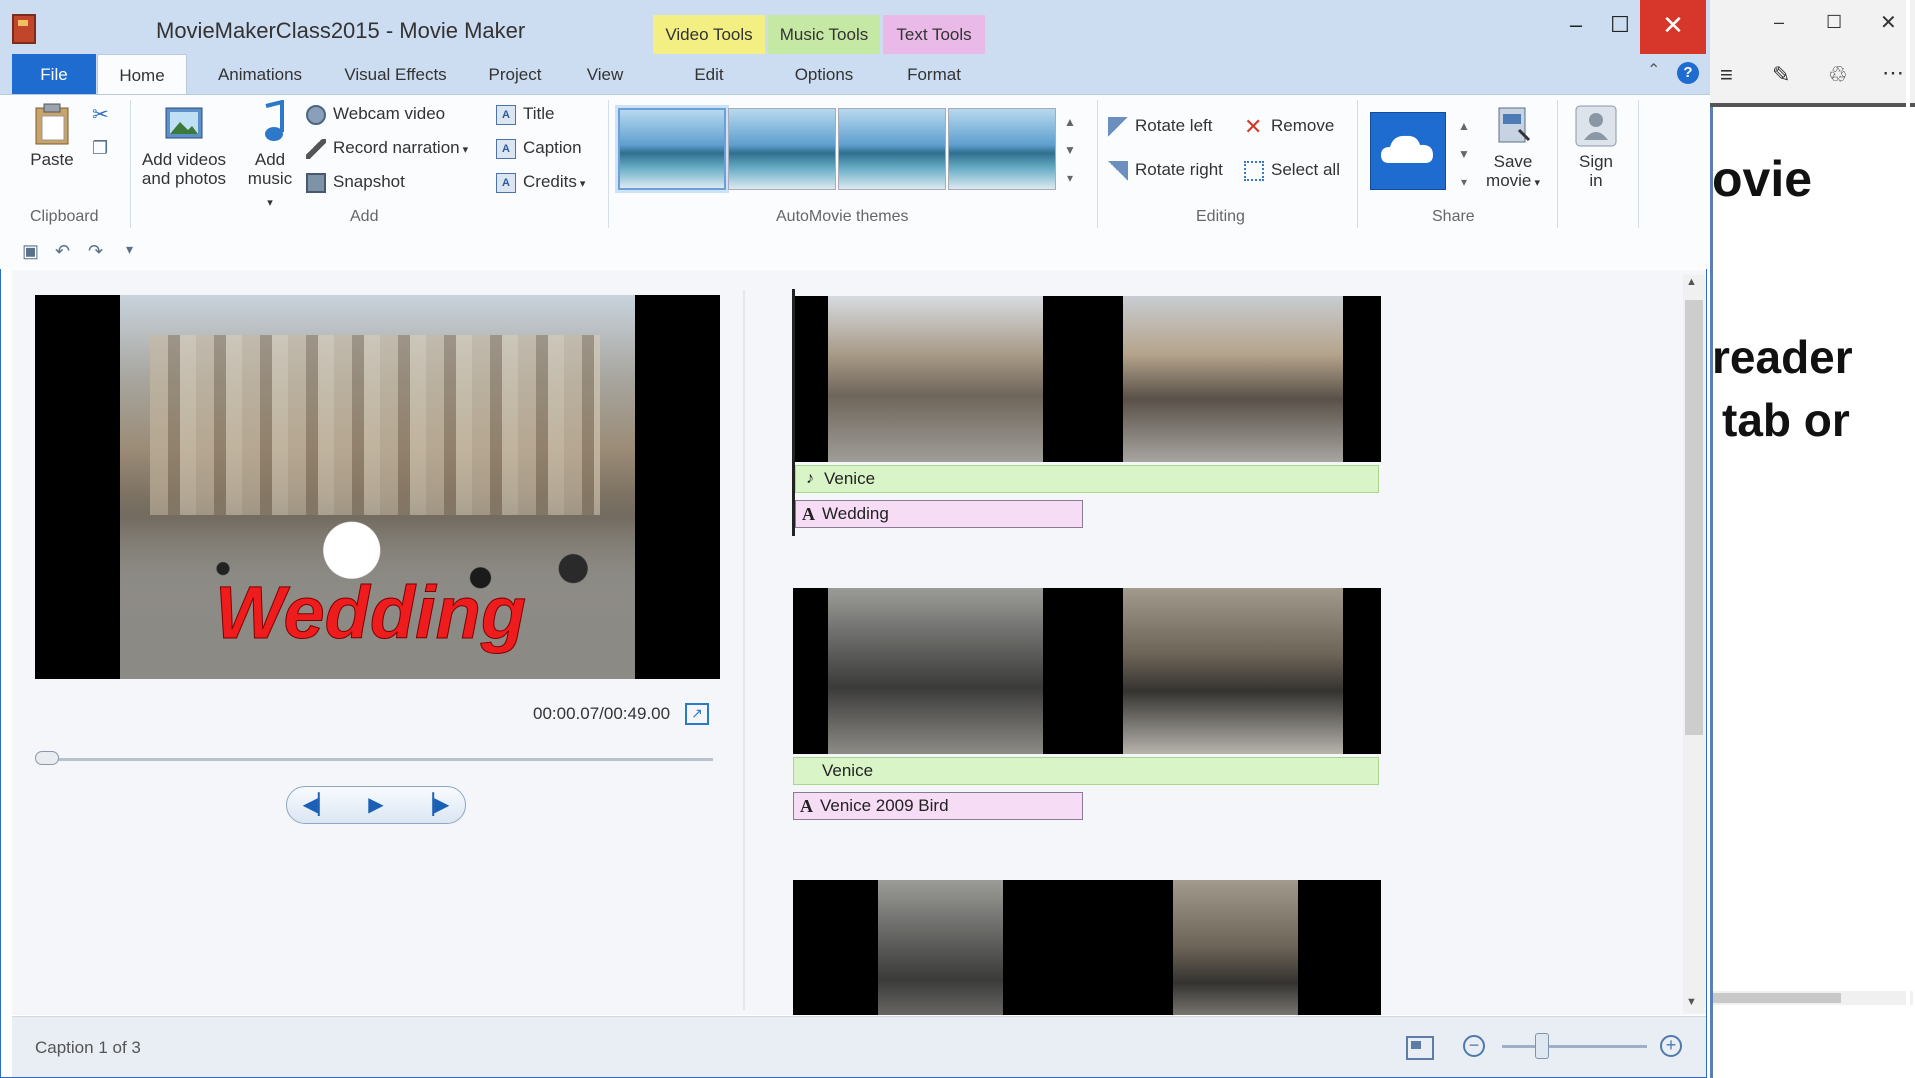 The height and width of the screenshot is (1078, 1915). Describe the element at coordinates (375, 114) in the screenshot. I see `webcam-video-button: Webcam video` at that location.